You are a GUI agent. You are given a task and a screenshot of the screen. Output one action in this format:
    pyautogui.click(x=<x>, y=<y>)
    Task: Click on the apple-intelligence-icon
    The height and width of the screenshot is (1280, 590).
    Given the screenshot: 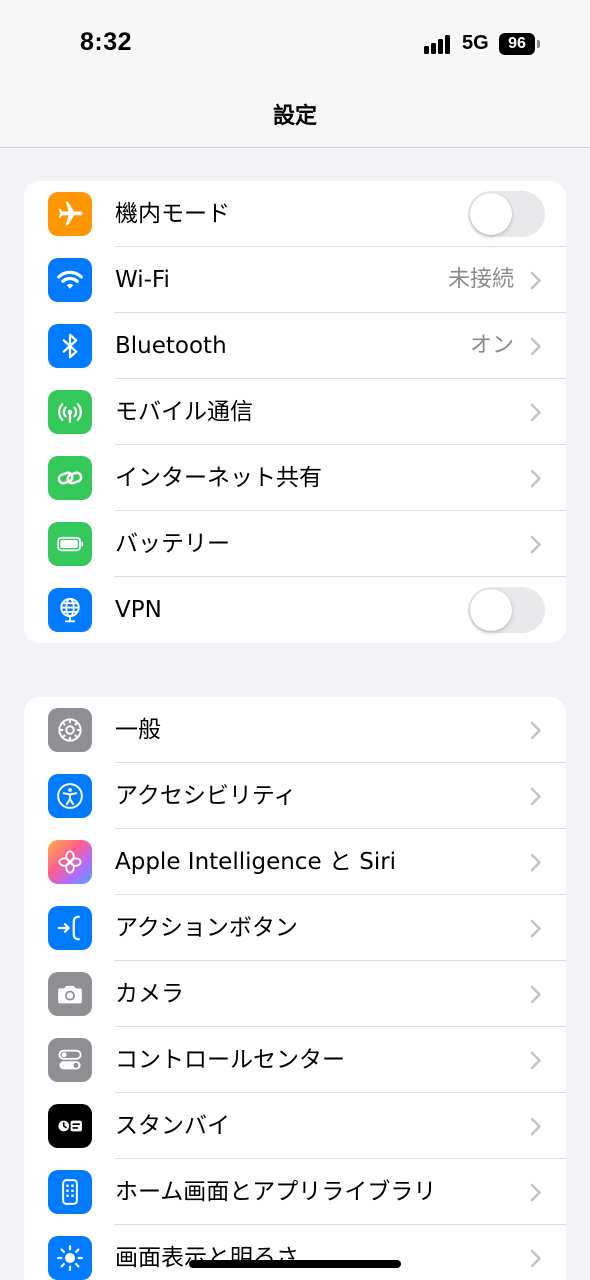 What is the action you would take?
    pyautogui.click(x=70, y=862)
    